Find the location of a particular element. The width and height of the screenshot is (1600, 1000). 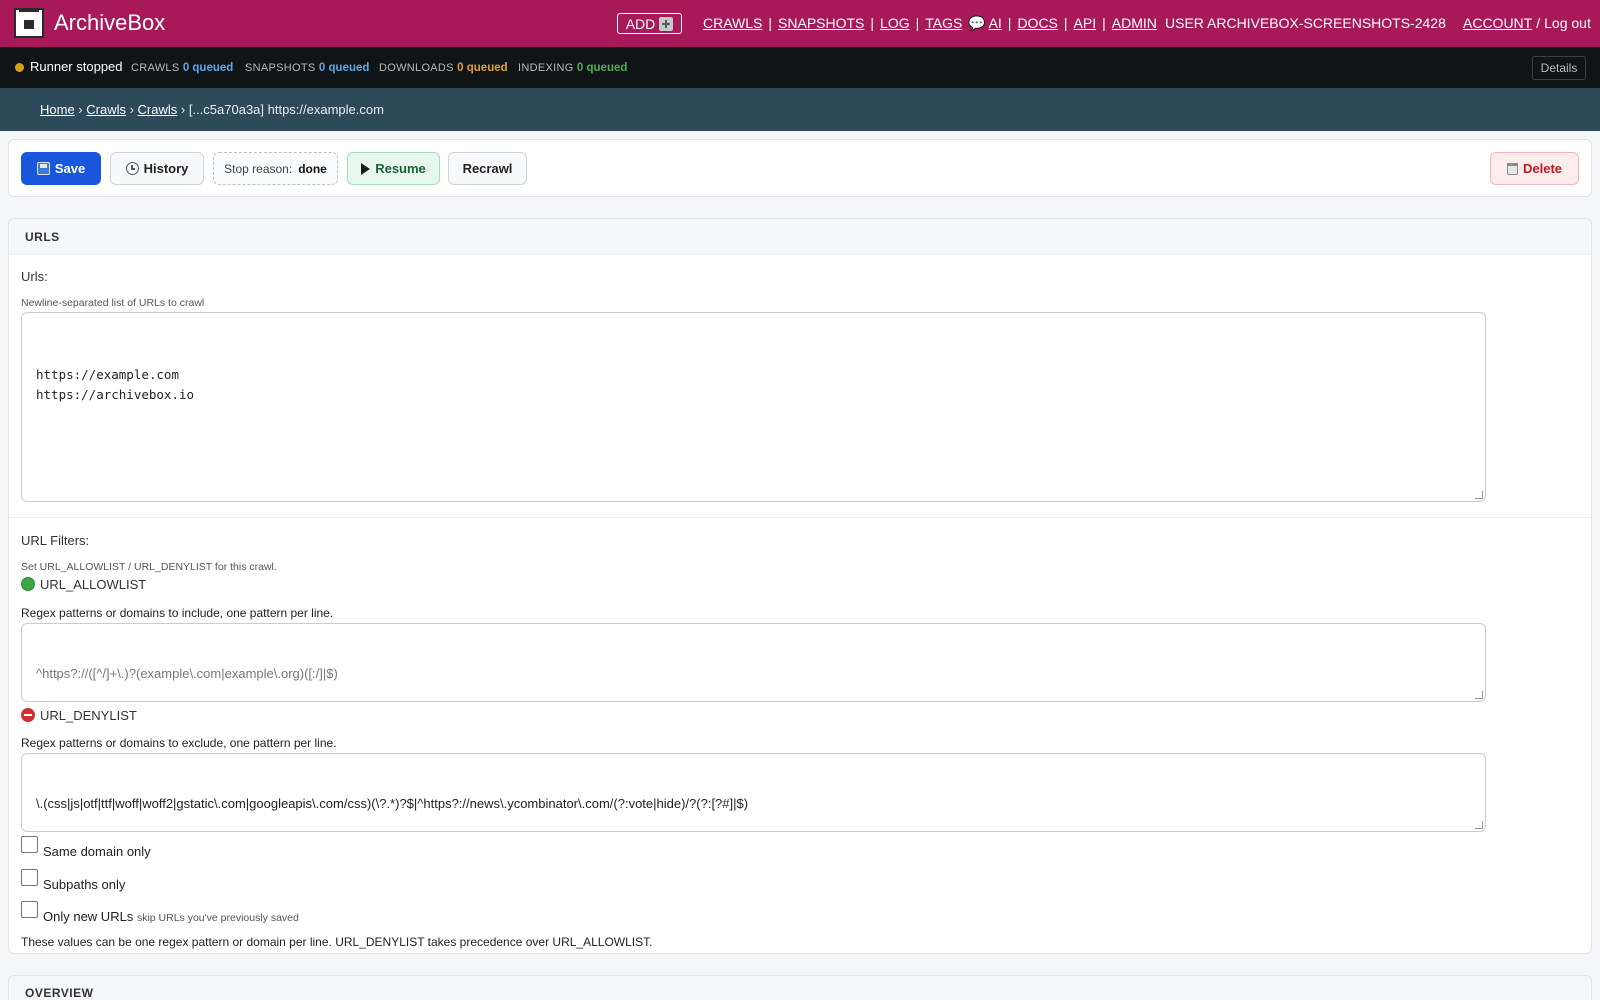

save-button: Save is located at coordinates (61, 168).